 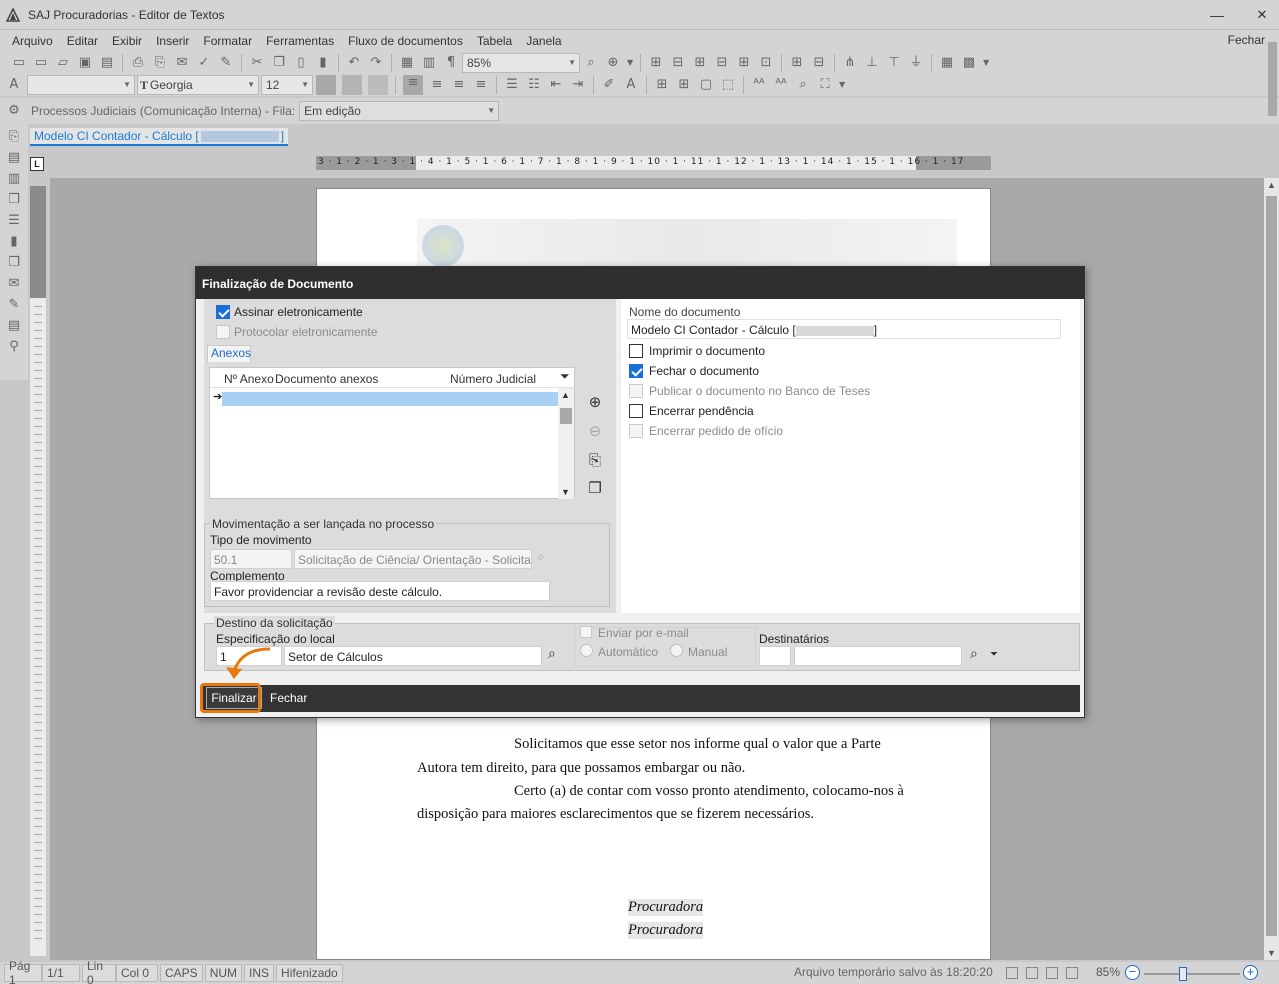 What do you see at coordinates (578, 85) in the screenshot?
I see `increase-indent-icon: ⇥` at bounding box center [578, 85].